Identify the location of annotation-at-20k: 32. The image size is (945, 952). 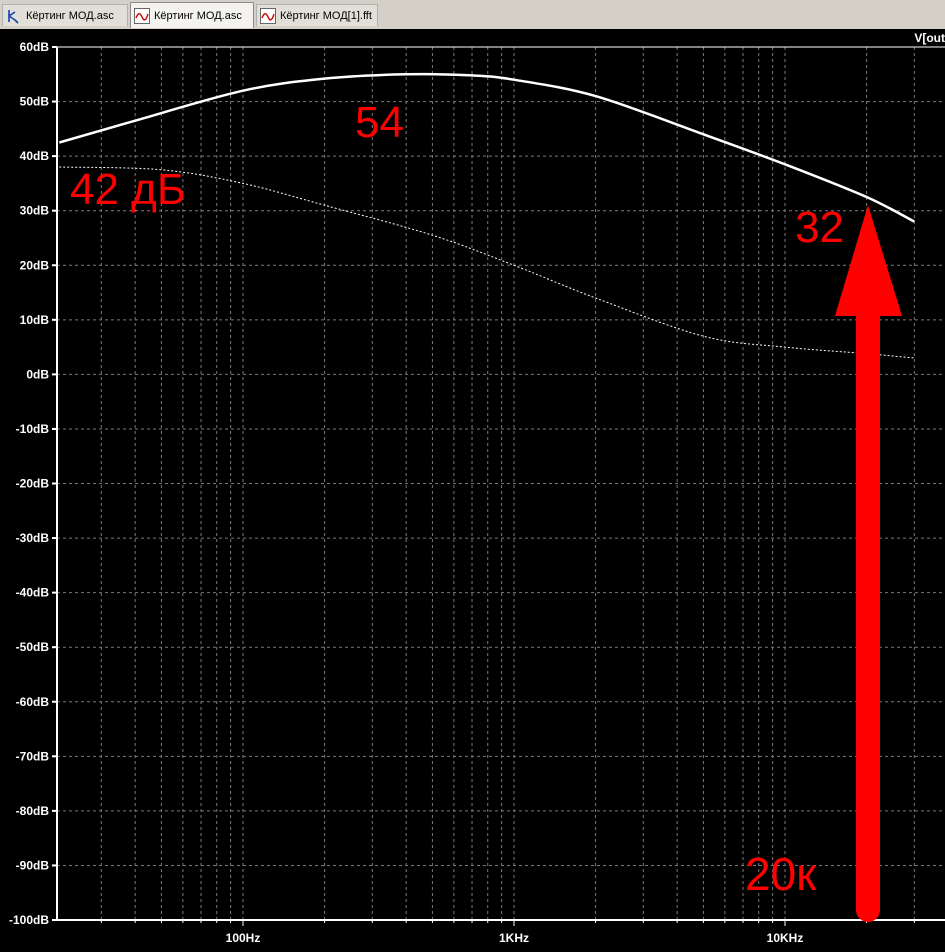
(819, 227).